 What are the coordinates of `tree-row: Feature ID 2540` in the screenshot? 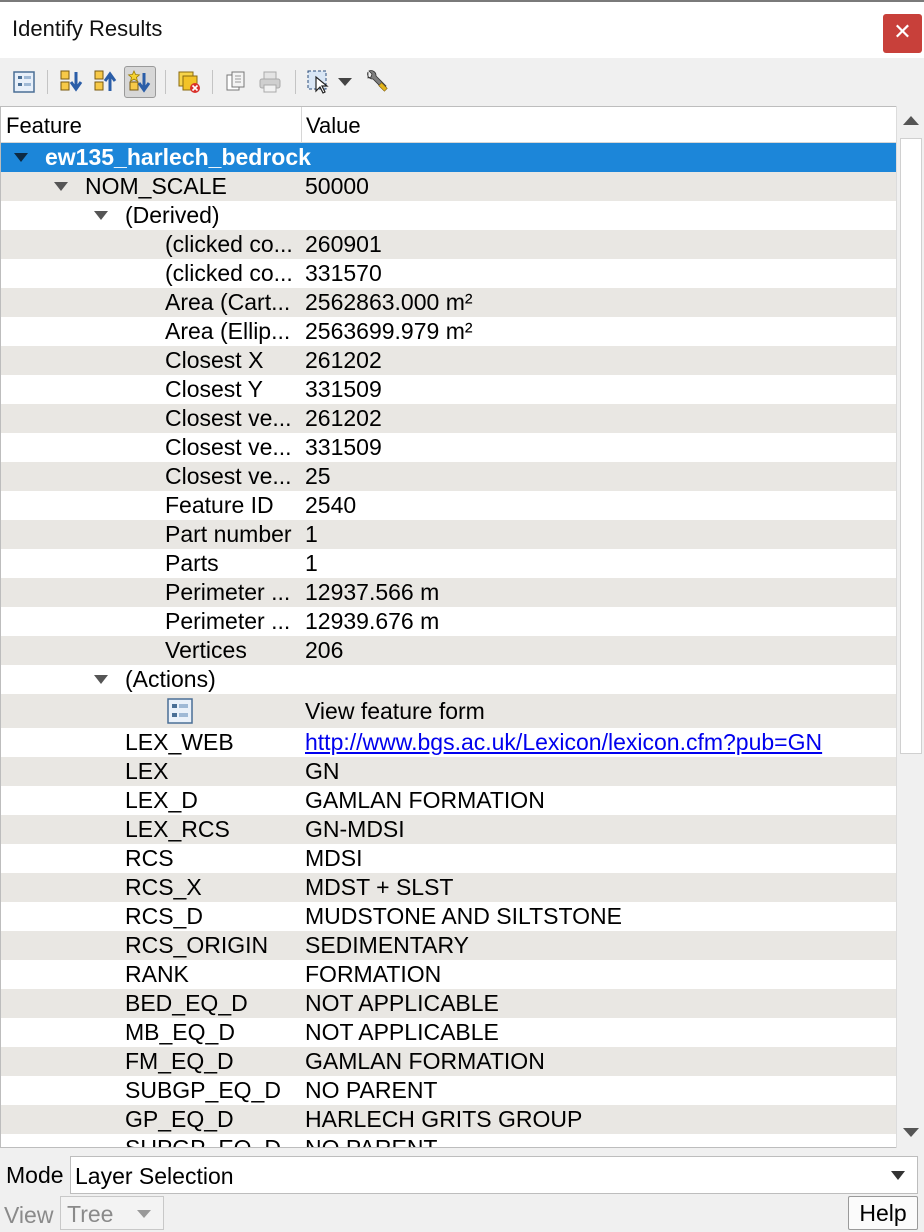 It's located at (448, 505).